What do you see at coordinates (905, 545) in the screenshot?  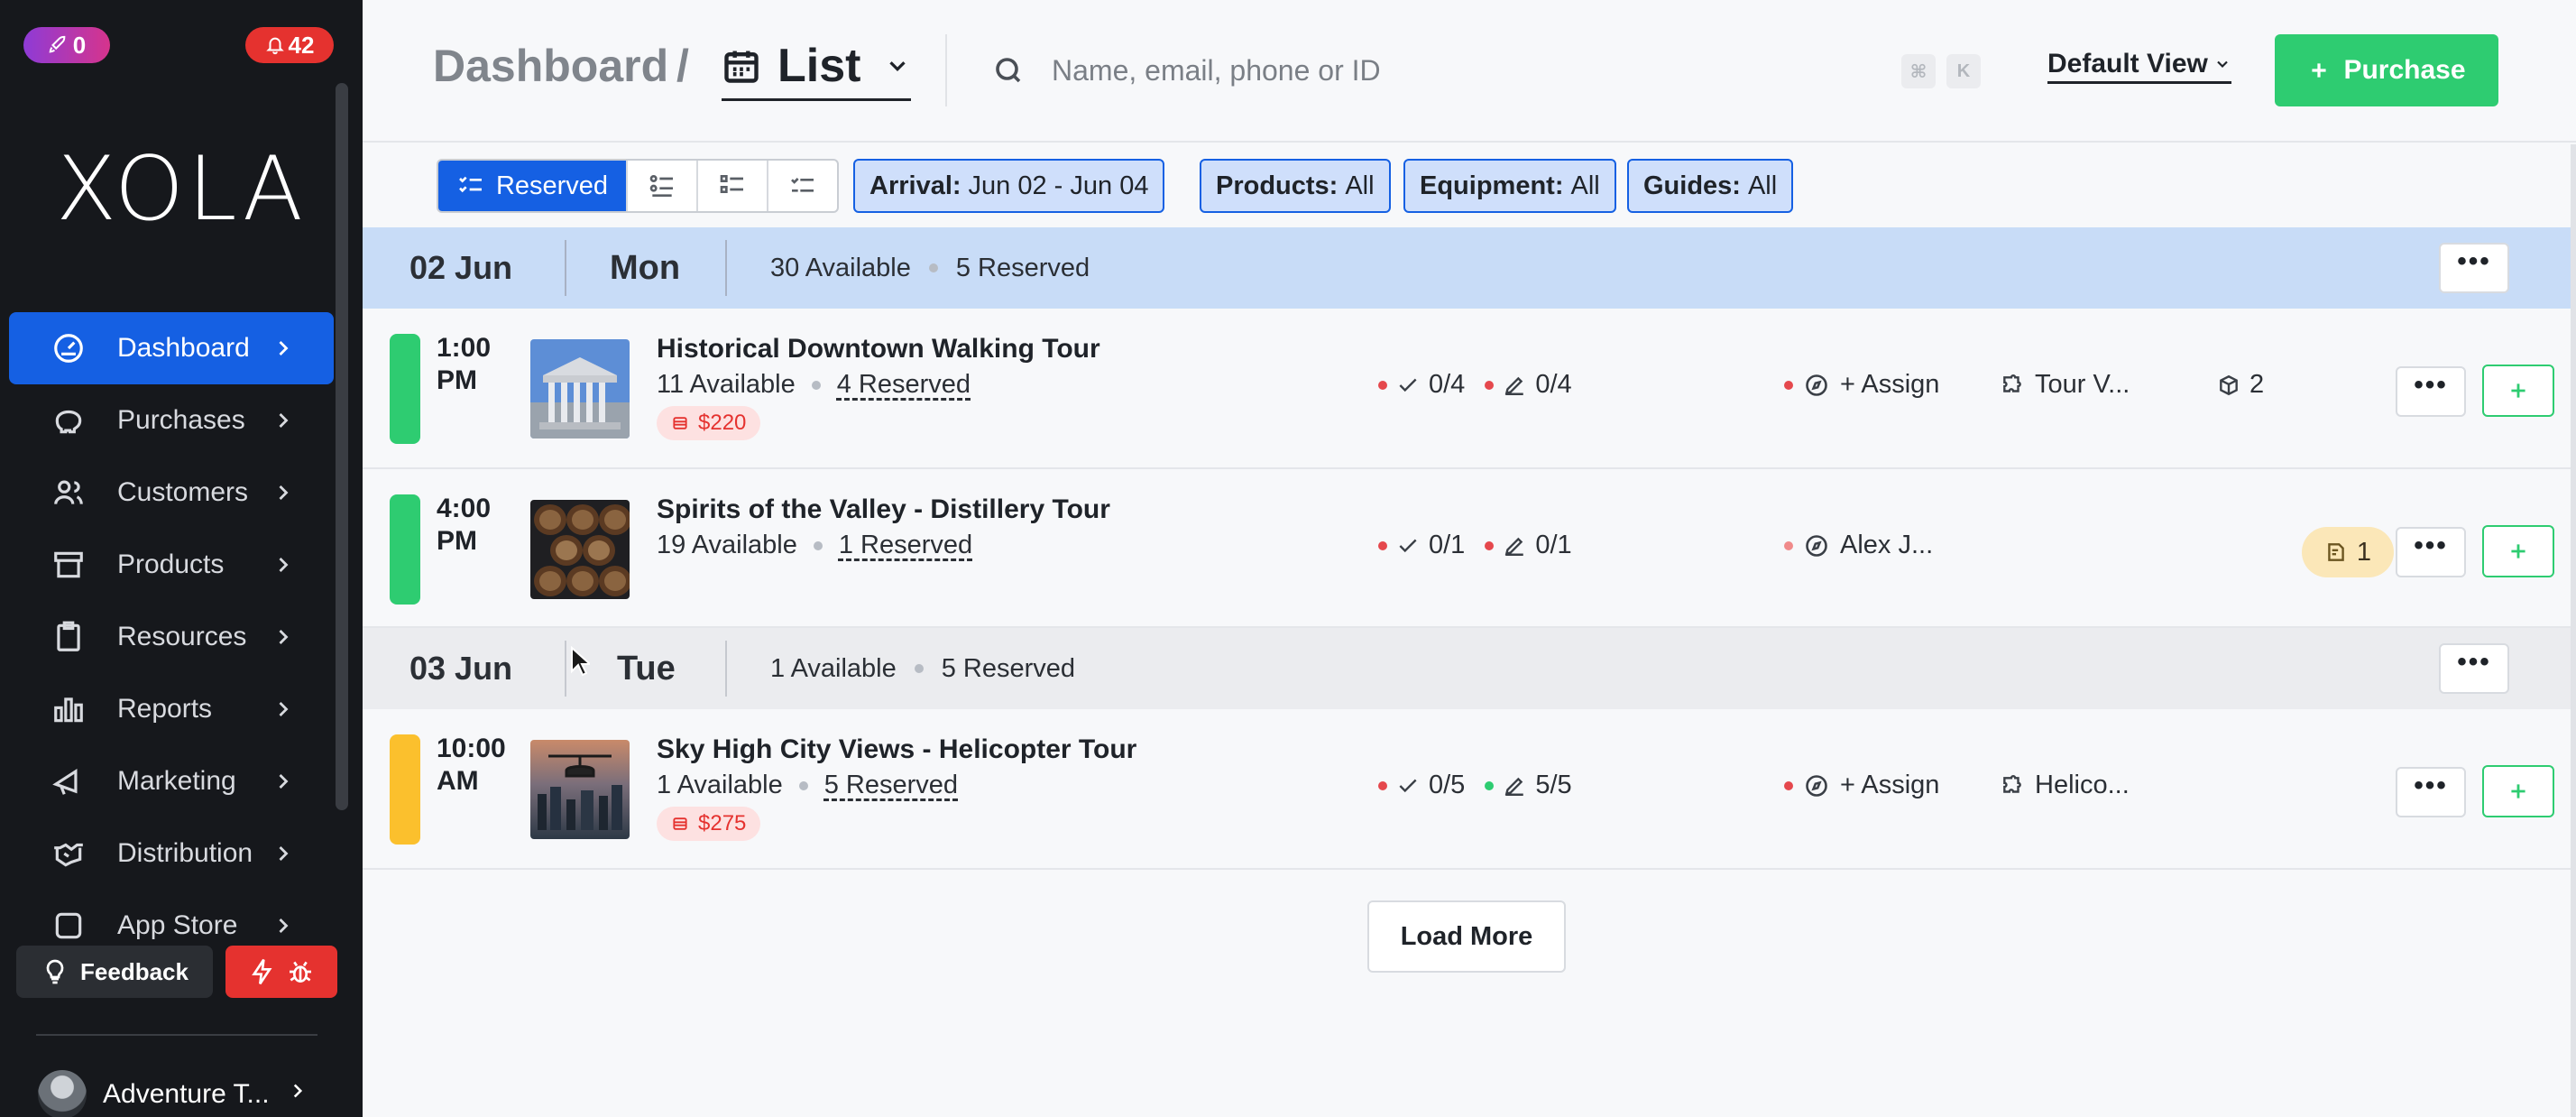 I see `event-reserved-link: 1 Reserved` at bounding box center [905, 545].